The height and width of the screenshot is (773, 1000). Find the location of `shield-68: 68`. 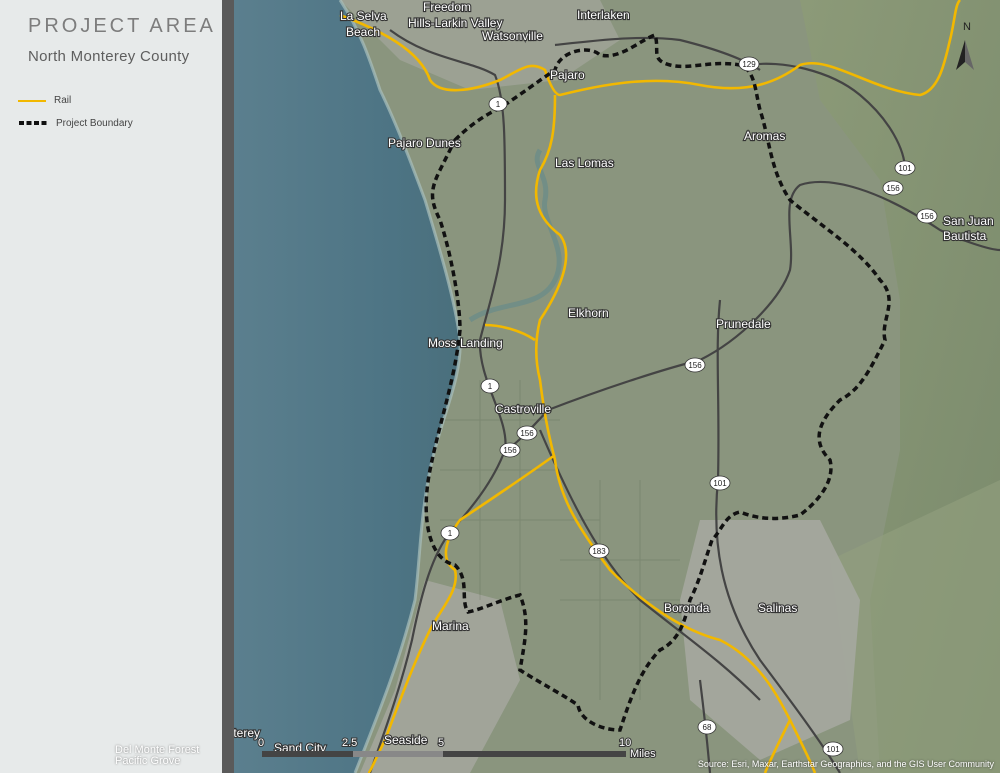

shield-68: 68 is located at coordinates (707, 727).